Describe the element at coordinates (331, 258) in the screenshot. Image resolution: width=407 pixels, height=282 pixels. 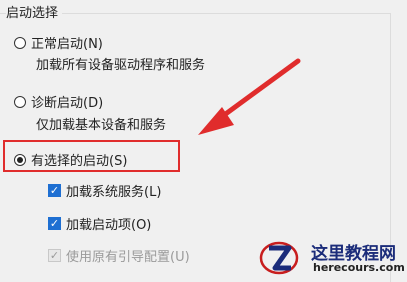
I see `watermark: 这里教程网 herecours.com` at that location.